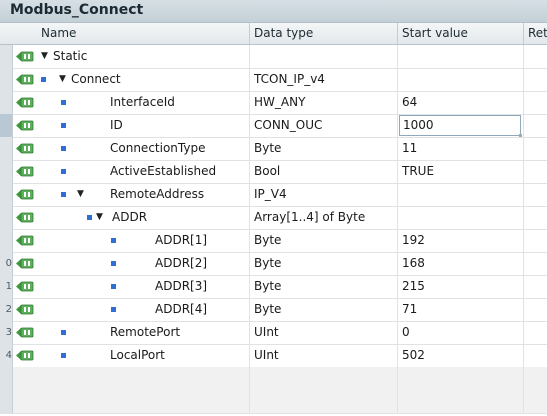  What do you see at coordinates (6, 263) in the screenshot?
I see `row-number: 0` at bounding box center [6, 263].